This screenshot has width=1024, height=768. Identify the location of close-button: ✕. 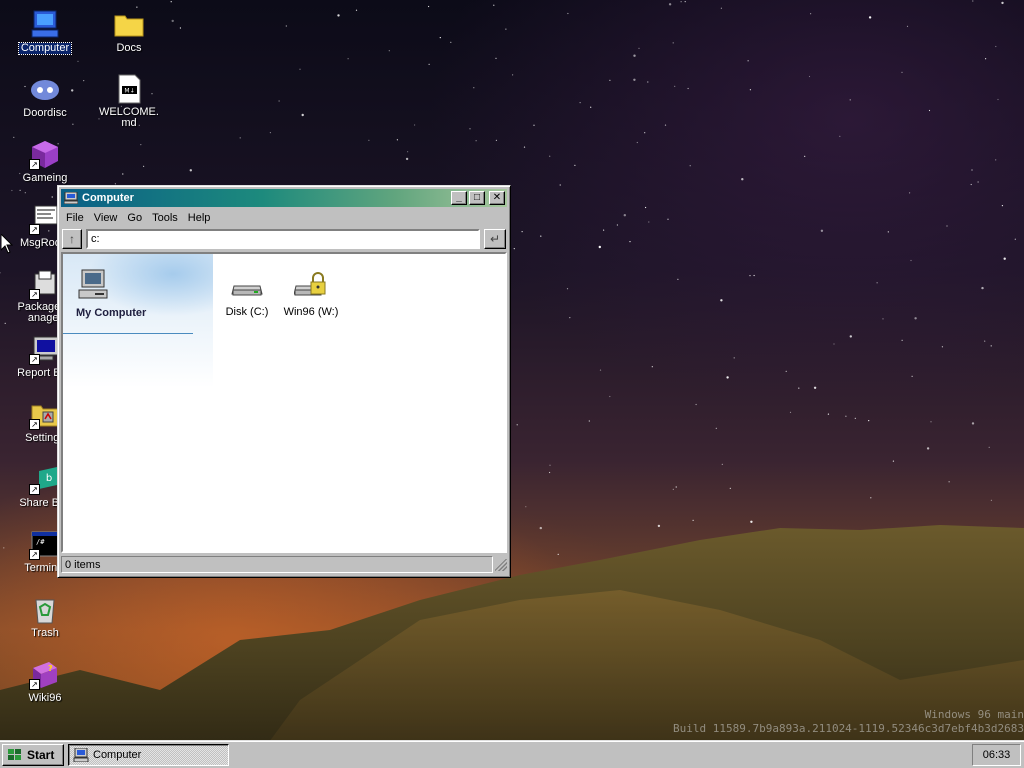
(497, 198).